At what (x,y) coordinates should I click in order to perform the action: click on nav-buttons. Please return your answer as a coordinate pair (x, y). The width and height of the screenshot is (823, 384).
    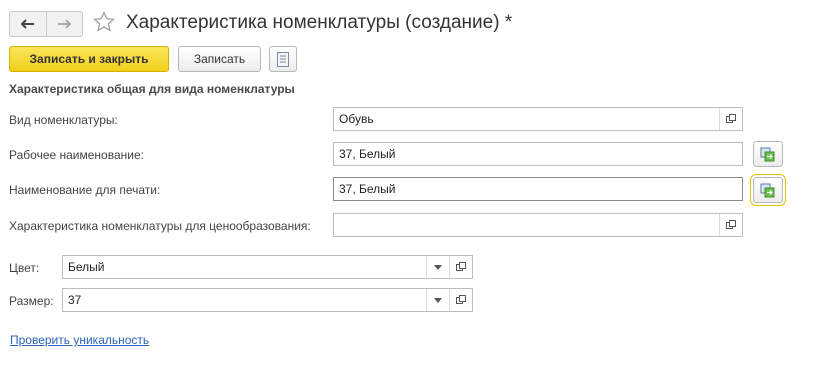
    Looking at the image, I should click on (46, 24).